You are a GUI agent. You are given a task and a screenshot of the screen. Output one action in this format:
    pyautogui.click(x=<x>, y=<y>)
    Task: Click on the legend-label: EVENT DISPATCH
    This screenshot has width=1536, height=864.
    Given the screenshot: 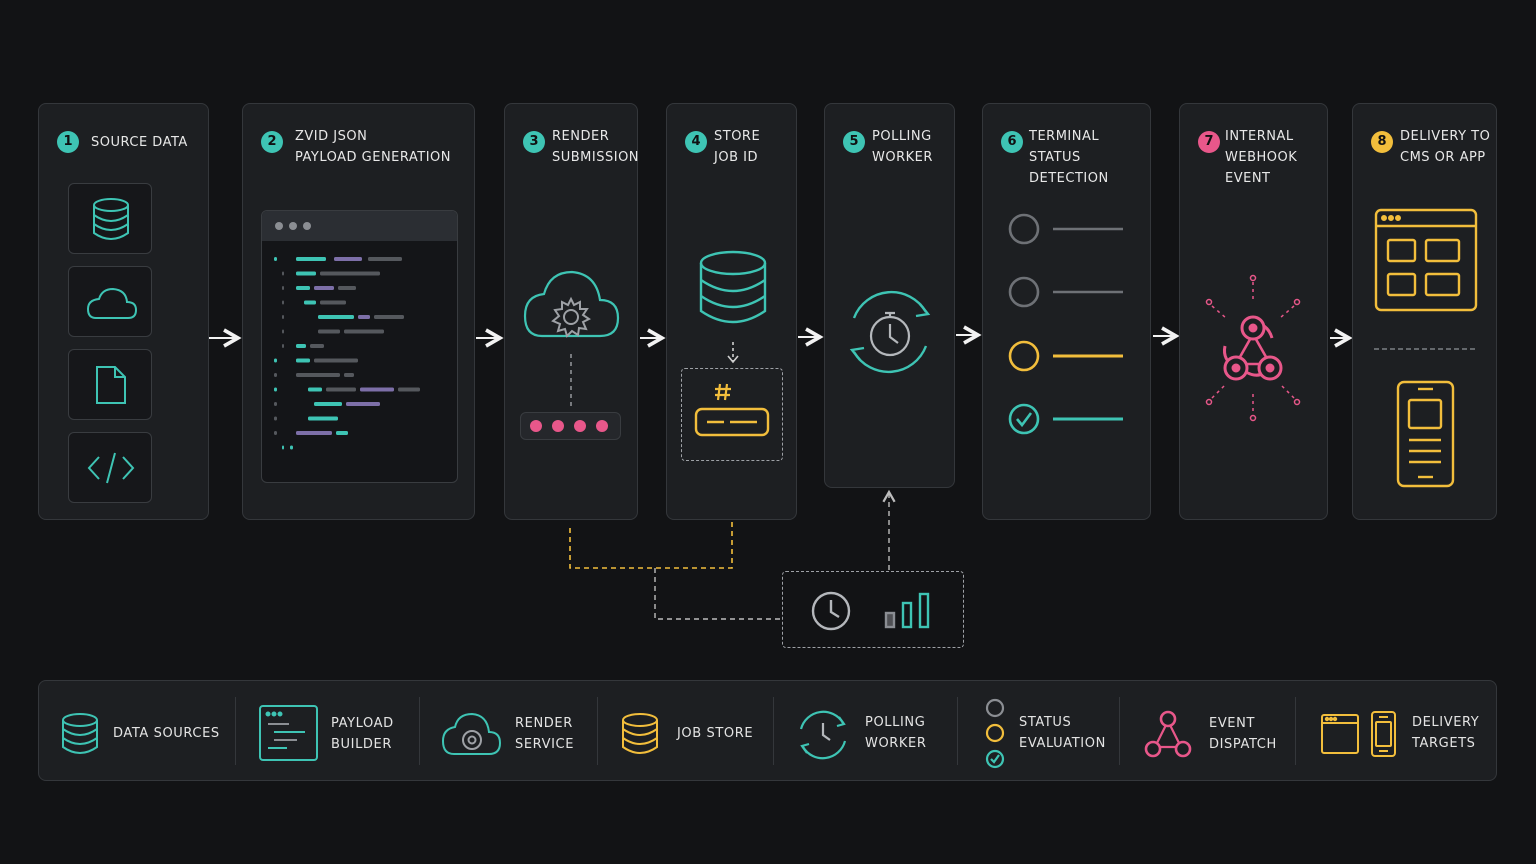 What is the action you would take?
    pyautogui.click(x=1243, y=734)
    